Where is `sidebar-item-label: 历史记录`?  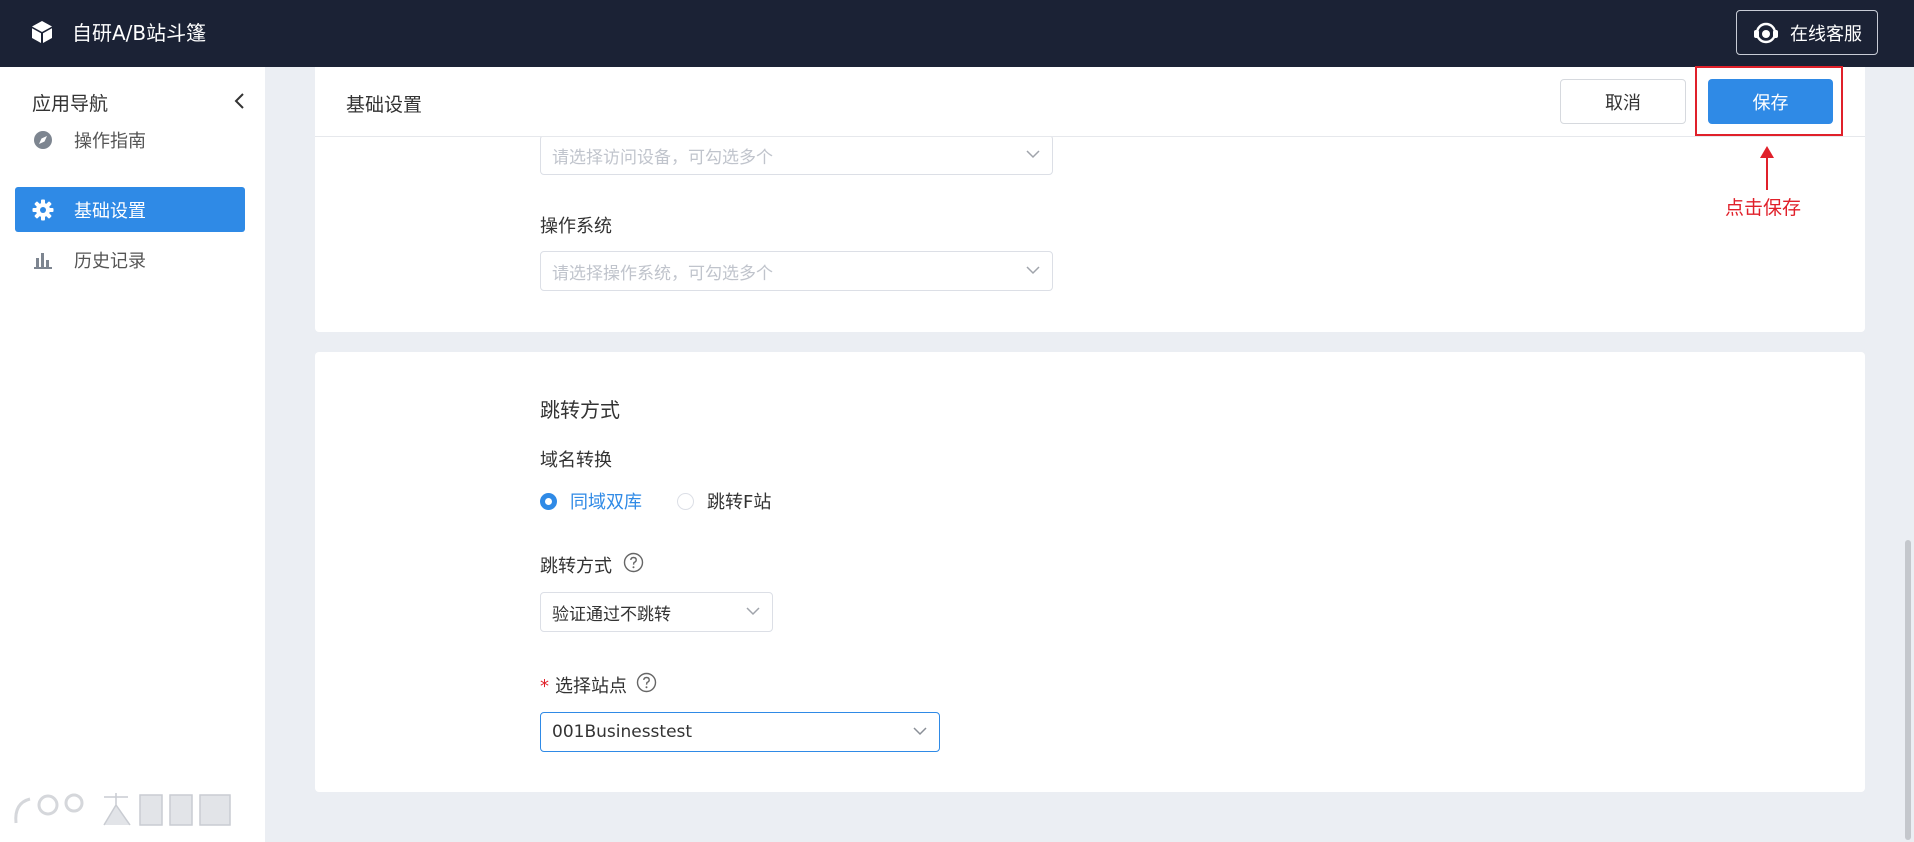 sidebar-item-label: 历史记录 is located at coordinates (110, 261).